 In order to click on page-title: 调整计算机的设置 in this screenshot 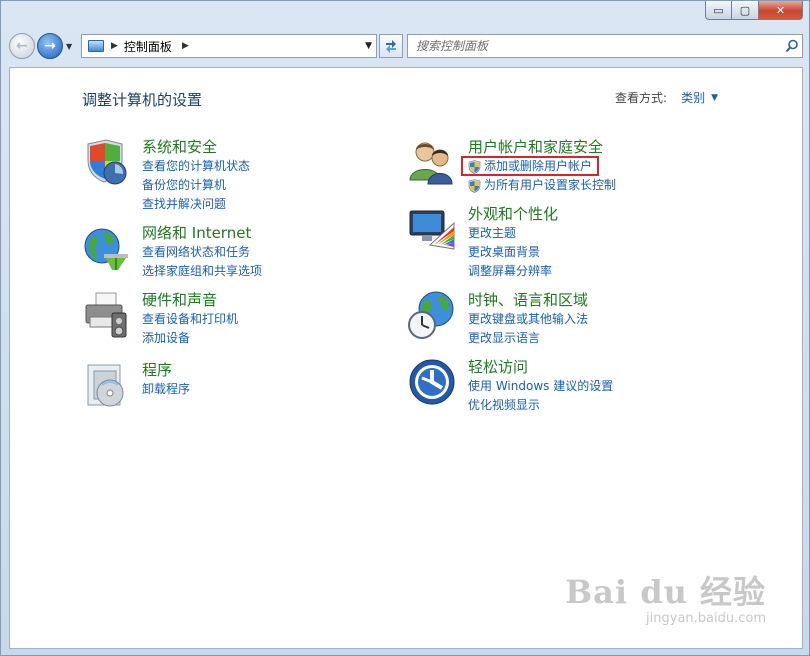, I will do `click(142, 100)`.